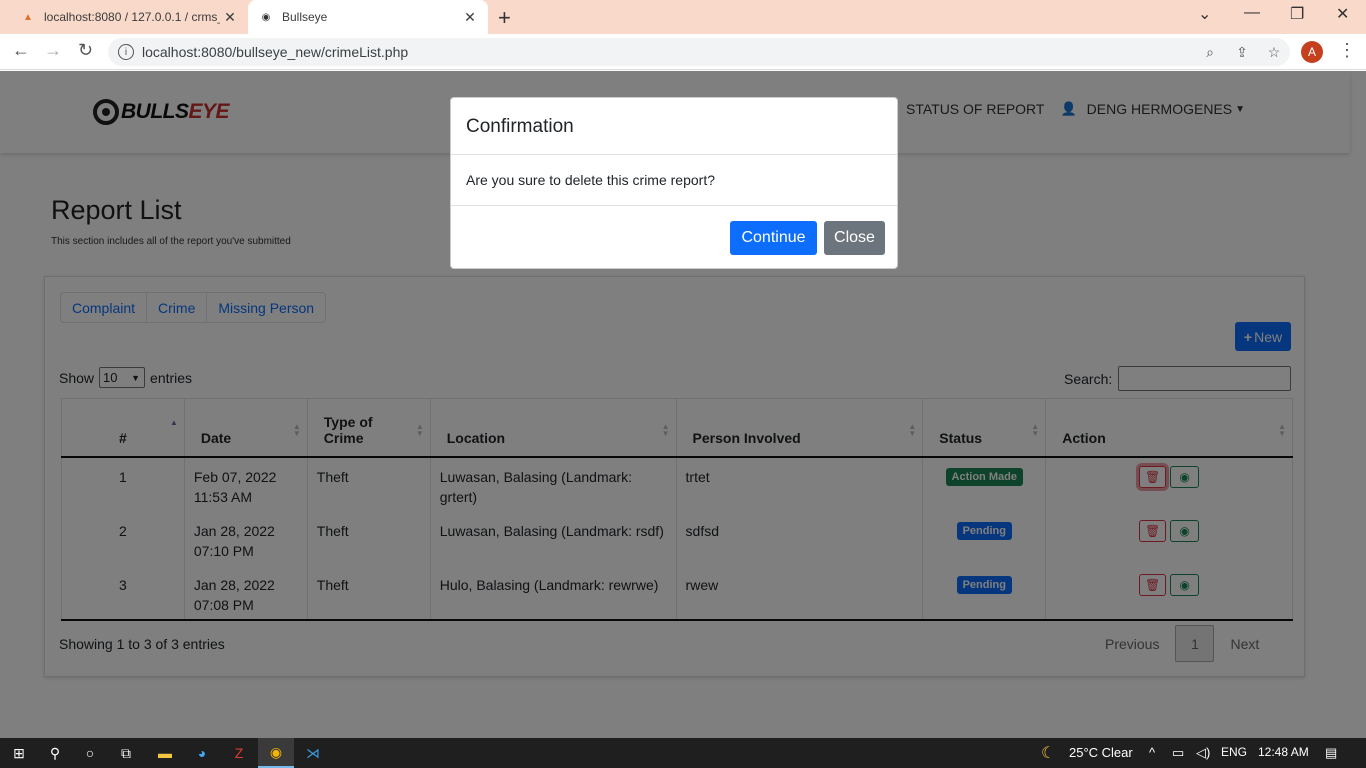  Describe the element at coordinates (239, 753) in the screenshot. I see `filezilla-icon: Z` at that location.